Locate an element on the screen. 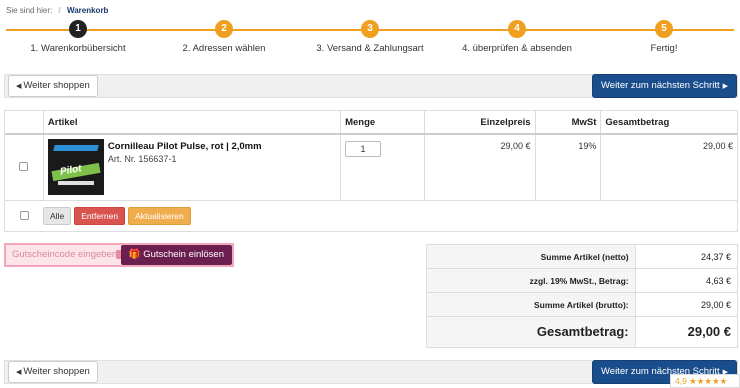 This screenshot has width=740, height=388. summary-net-label: Summe Artikel (netto) is located at coordinates (531, 256).